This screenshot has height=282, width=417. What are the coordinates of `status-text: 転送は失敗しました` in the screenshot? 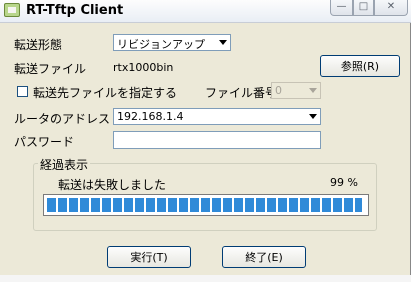 It's located at (112, 185).